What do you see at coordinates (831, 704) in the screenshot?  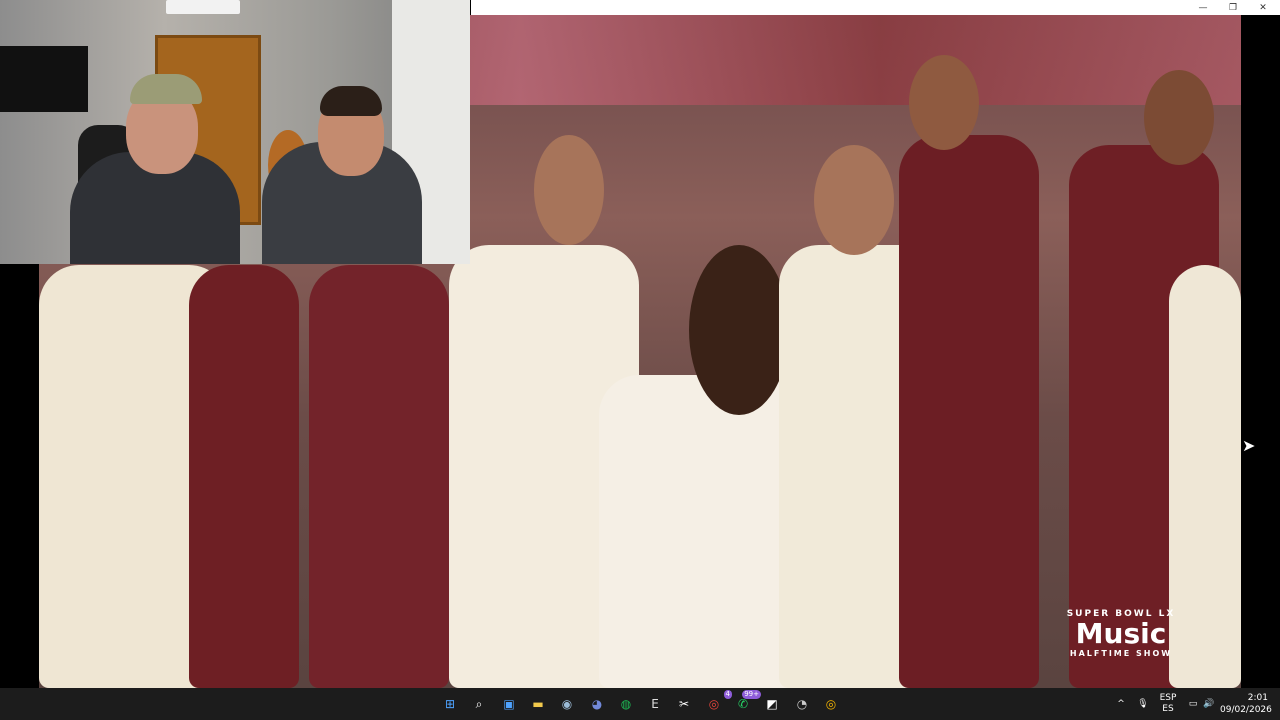 I see `chrome-dev-icon: ◎` at bounding box center [831, 704].